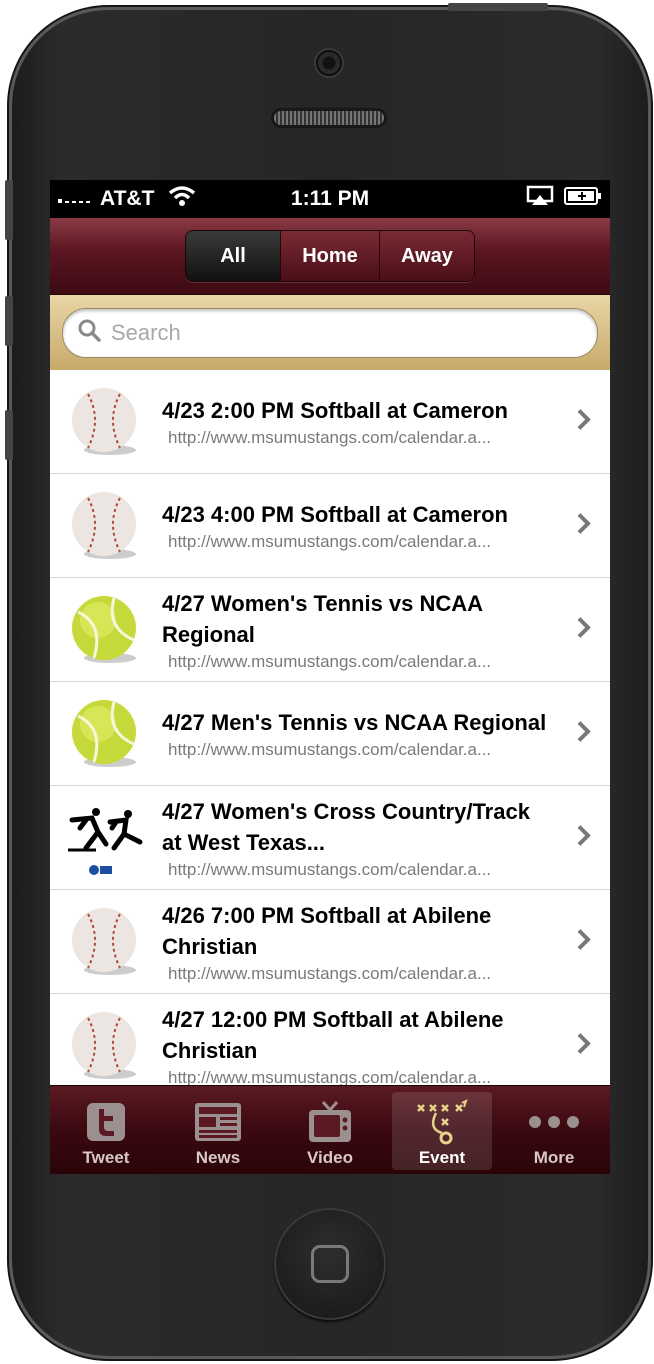 This screenshot has width=654, height=1364. I want to click on tab-tweet: Tweet, so click(106, 1130).